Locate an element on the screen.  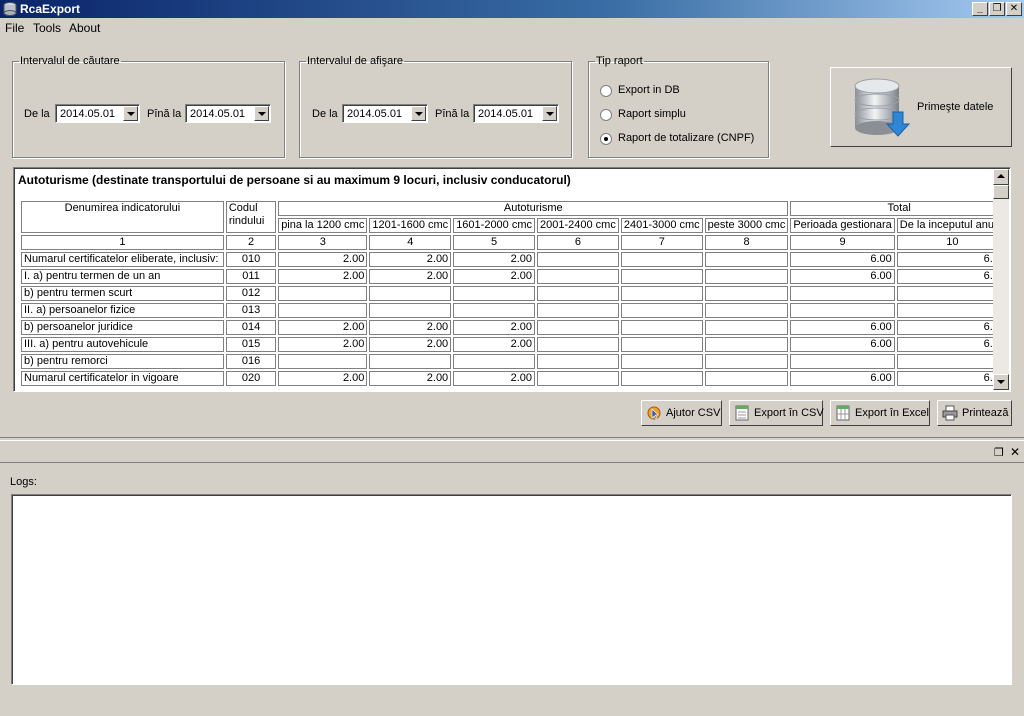
display-to-date-picker: 2014.05.01 is located at coordinates (516, 113).